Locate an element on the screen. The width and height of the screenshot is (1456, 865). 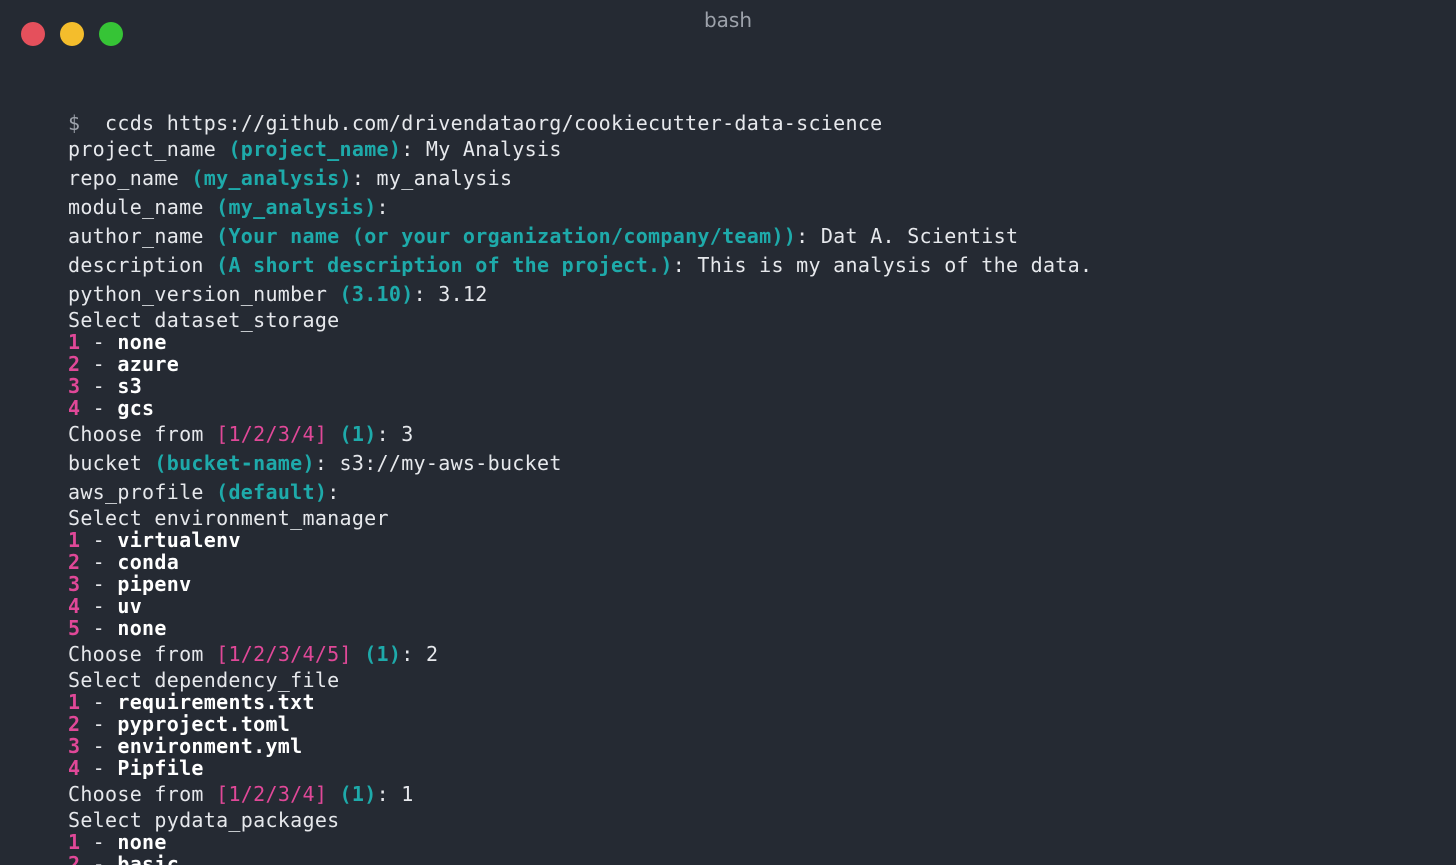
prompt-python-version: python_version_number (3.10): 3.12 is located at coordinates (278, 294).